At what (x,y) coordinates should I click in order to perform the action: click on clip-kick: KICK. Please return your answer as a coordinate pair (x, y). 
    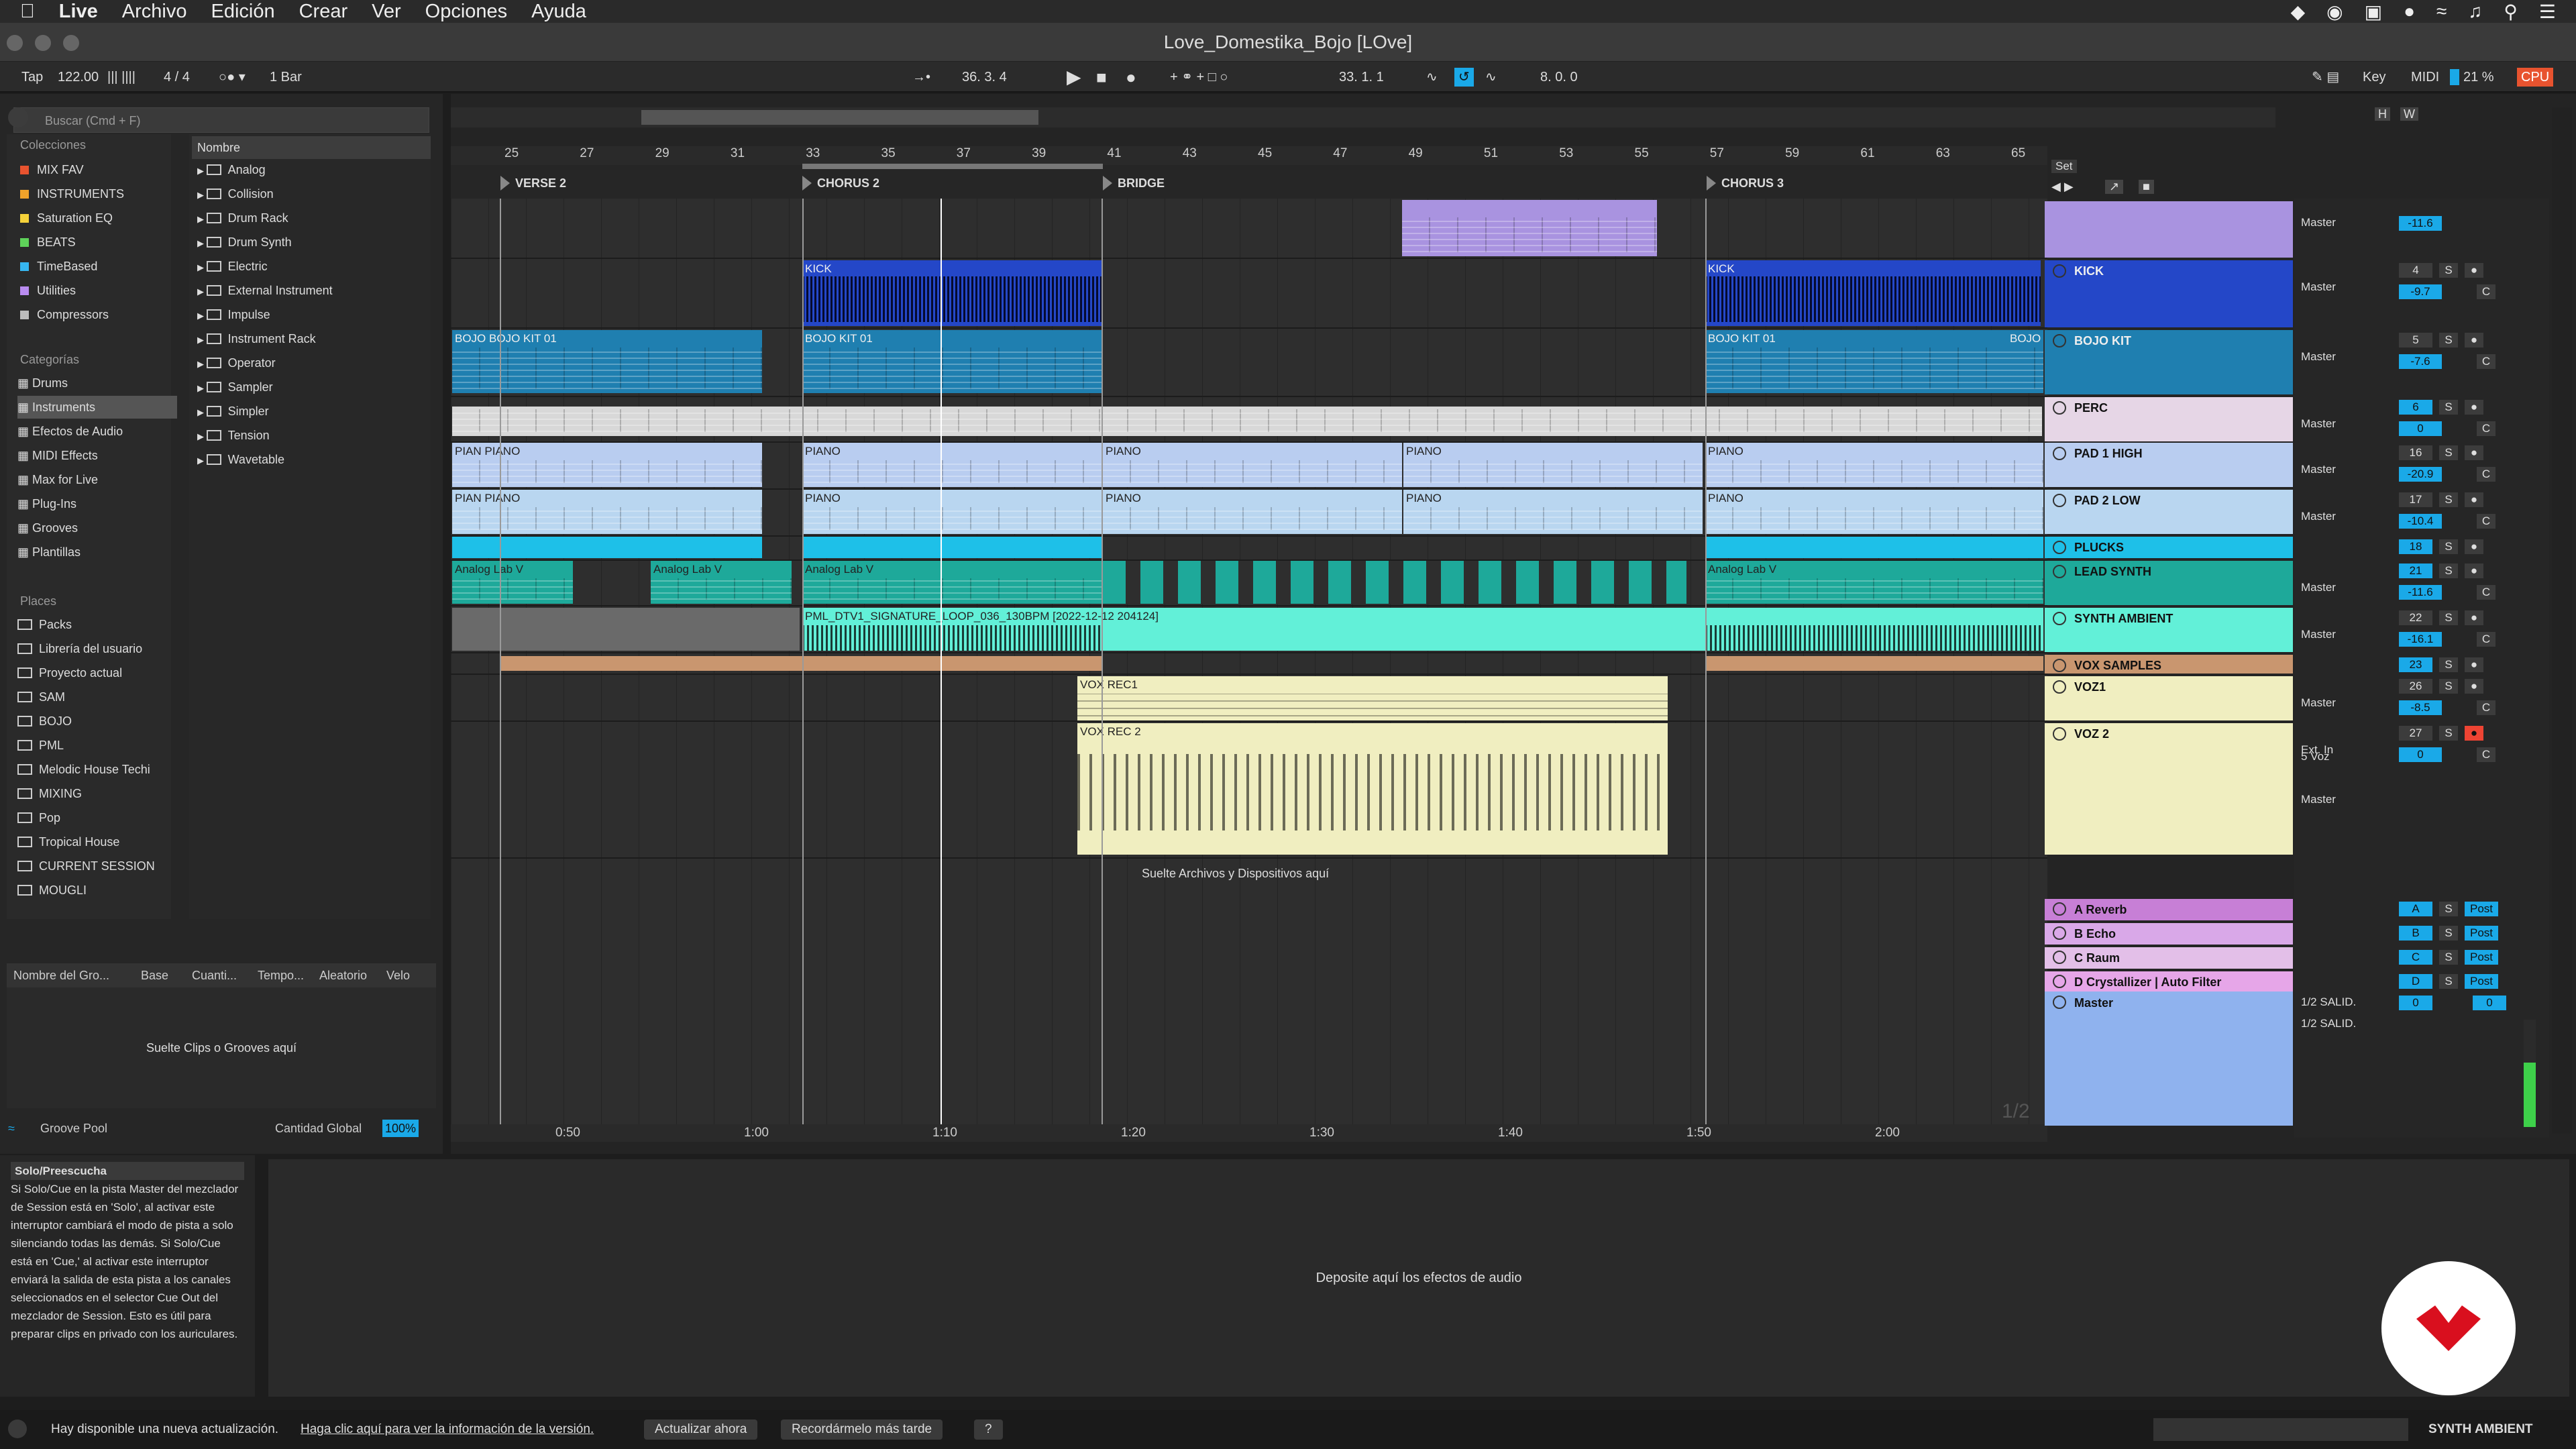
    Looking at the image, I should click on (1873, 293).